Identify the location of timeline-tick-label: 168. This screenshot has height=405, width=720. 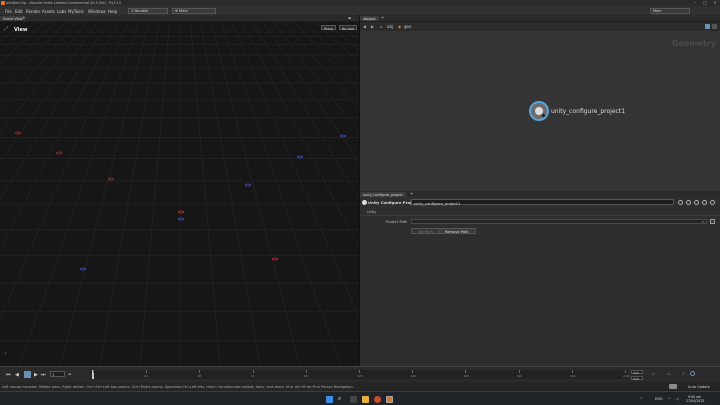
(466, 375).